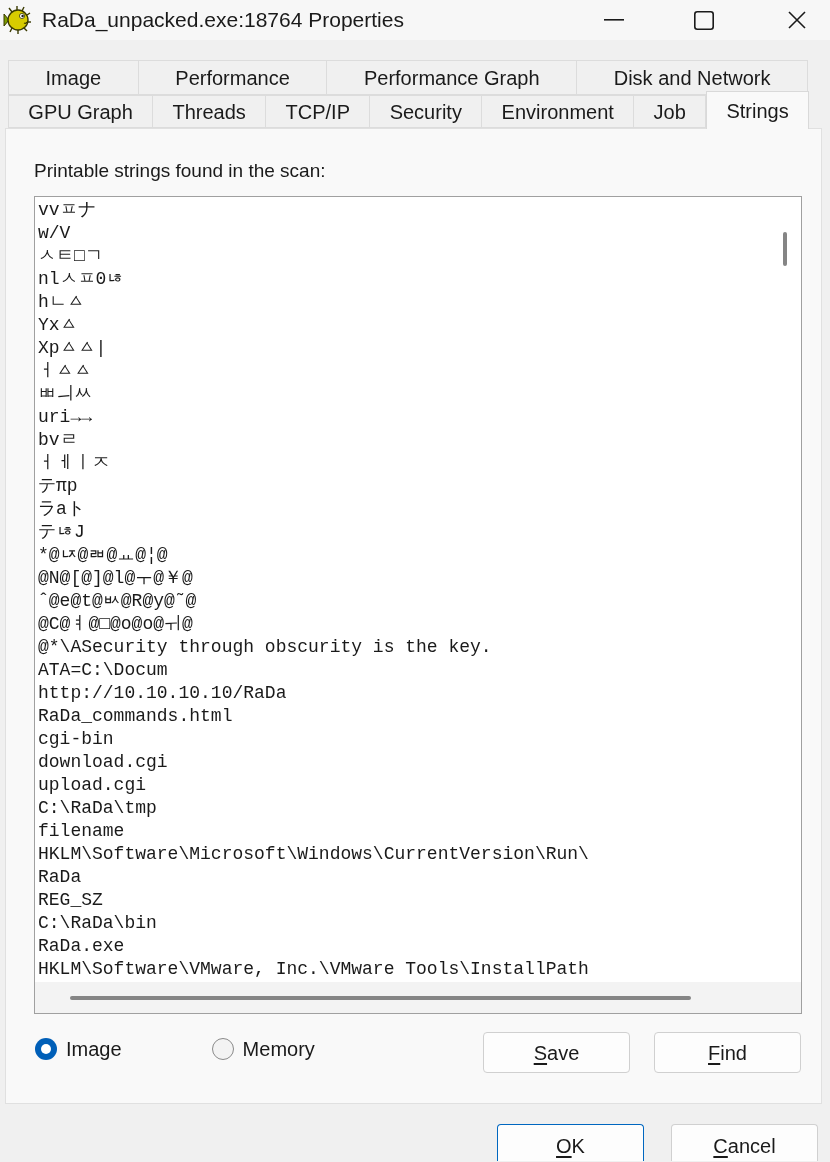  I want to click on string-line: RaDa_commands.html, so click(135, 716).